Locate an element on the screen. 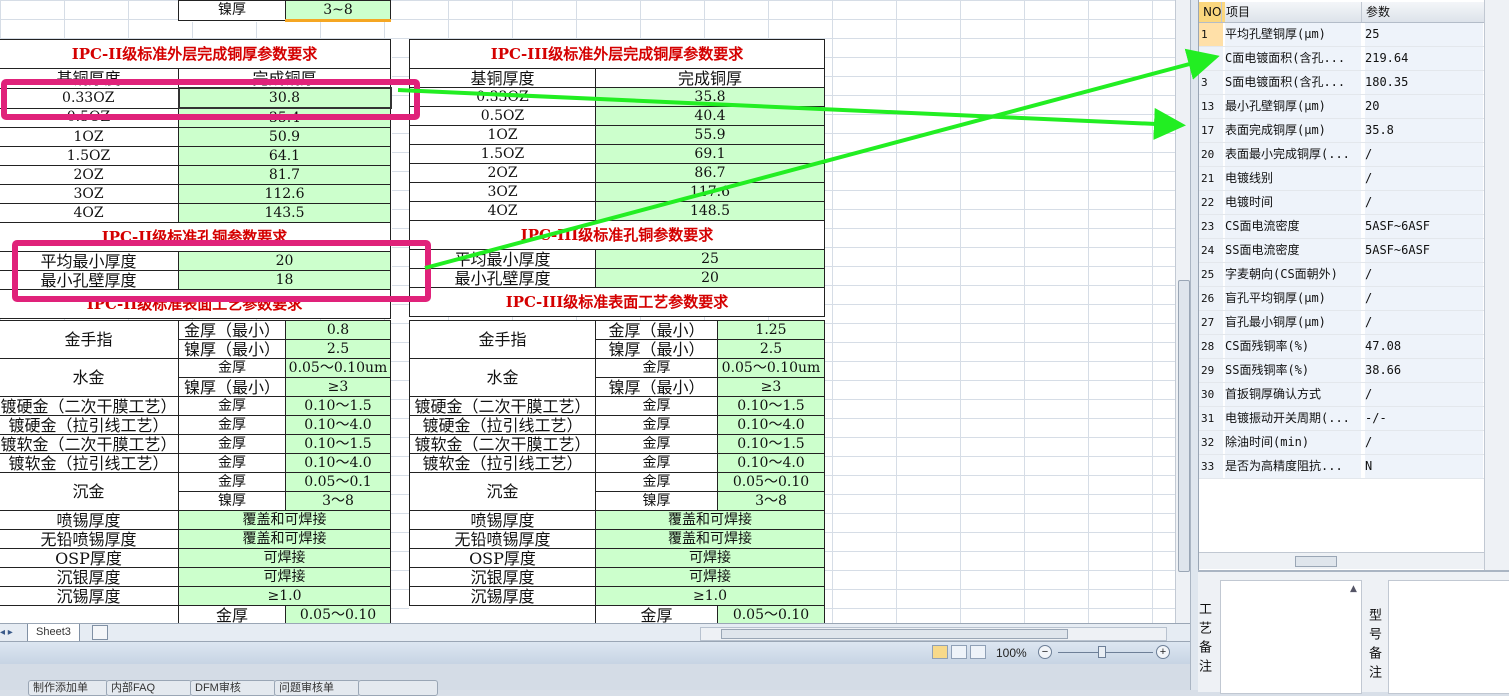  highlight-box-copper is located at coordinates (210, 99).